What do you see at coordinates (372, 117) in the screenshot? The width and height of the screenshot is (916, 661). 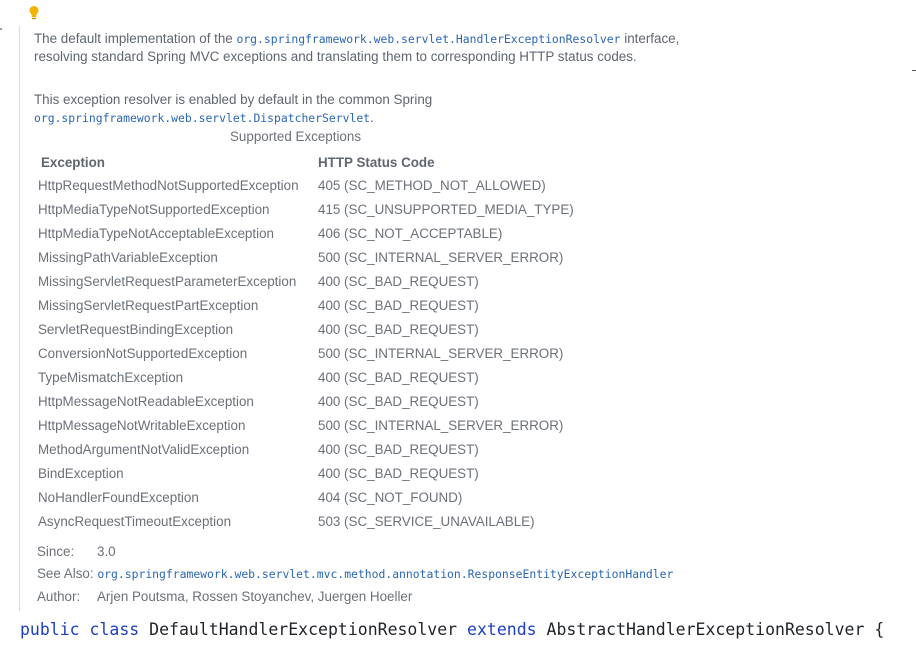 I see `enabled-note-end: .` at bounding box center [372, 117].